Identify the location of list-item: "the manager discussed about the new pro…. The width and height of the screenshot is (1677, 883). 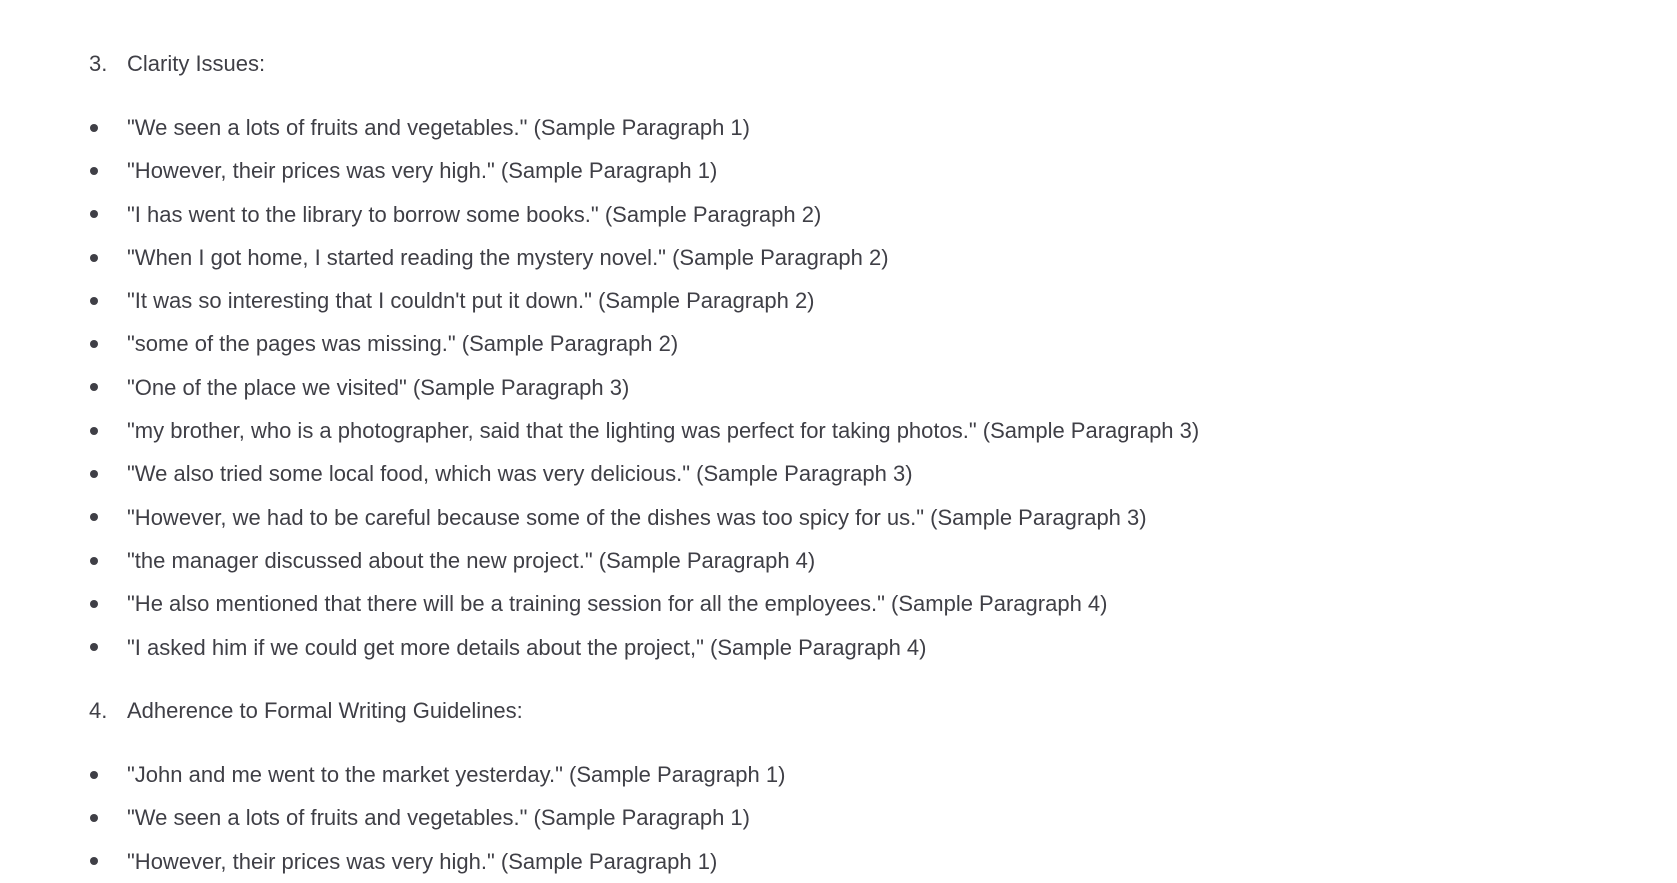
(644, 560).